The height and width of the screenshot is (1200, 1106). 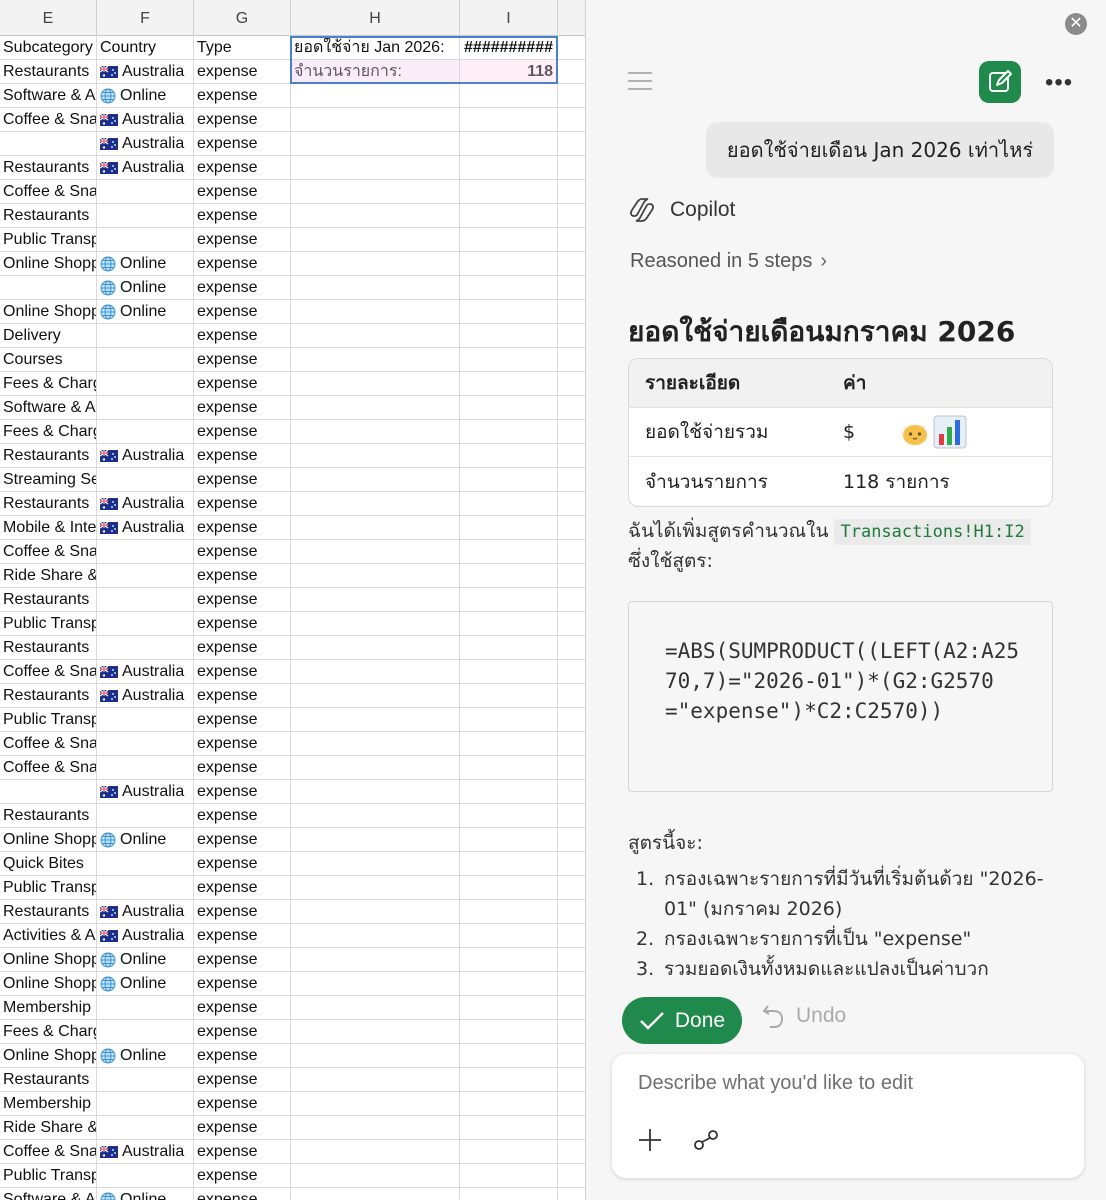 I want to click on cell-i8, so click(x=509, y=216).